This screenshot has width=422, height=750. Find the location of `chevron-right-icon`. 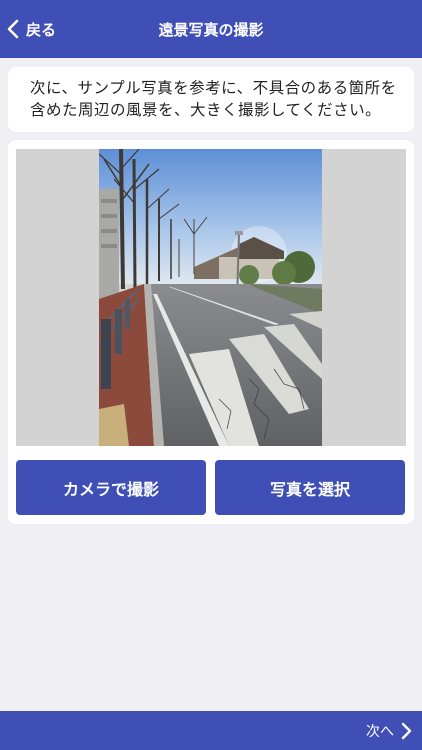

chevron-right-icon is located at coordinates (406, 730).